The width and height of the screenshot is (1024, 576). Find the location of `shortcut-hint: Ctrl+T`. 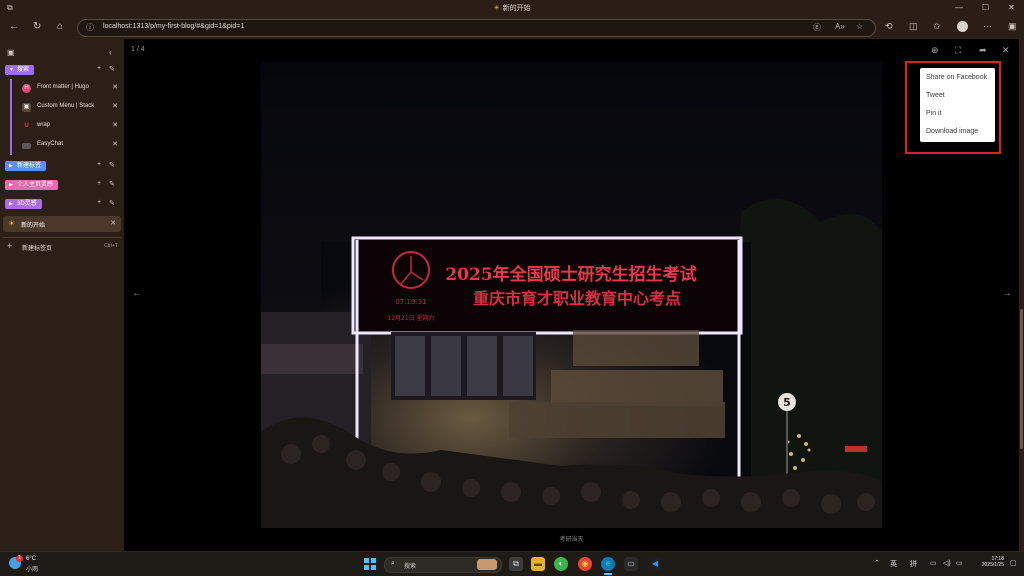

shortcut-hint: Ctrl+T is located at coordinates (111, 246).